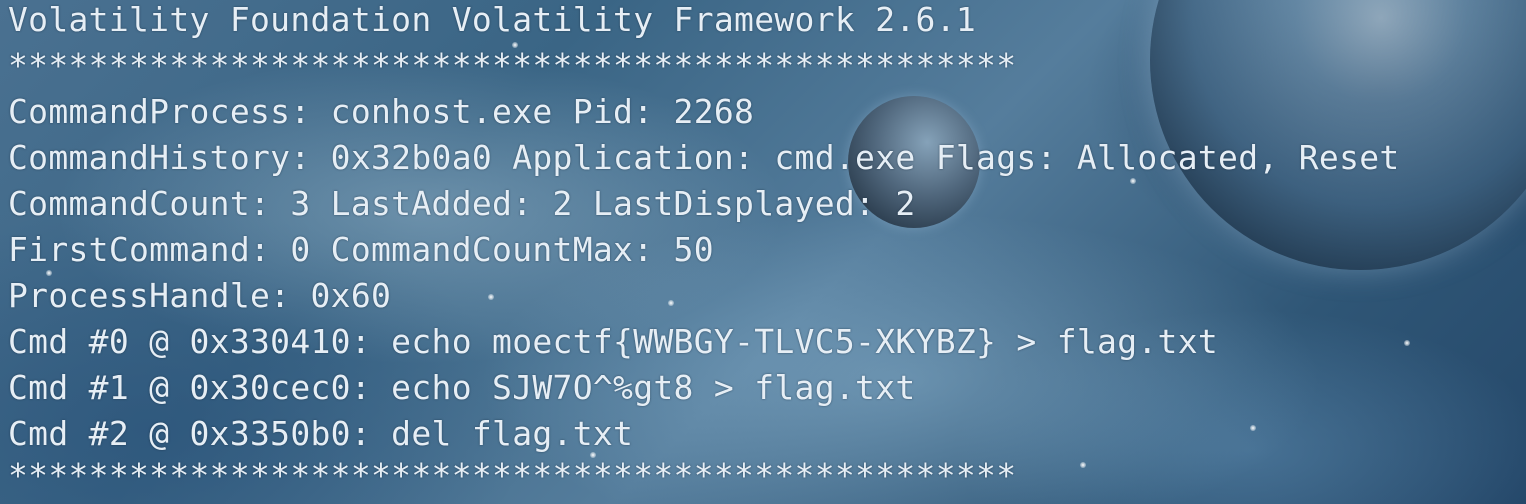 This screenshot has height=504, width=1526. Describe the element at coordinates (321, 433) in the screenshot. I see `terminal-line: Cmd #2 @ 0x3350b0: del flag.txt` at that location.